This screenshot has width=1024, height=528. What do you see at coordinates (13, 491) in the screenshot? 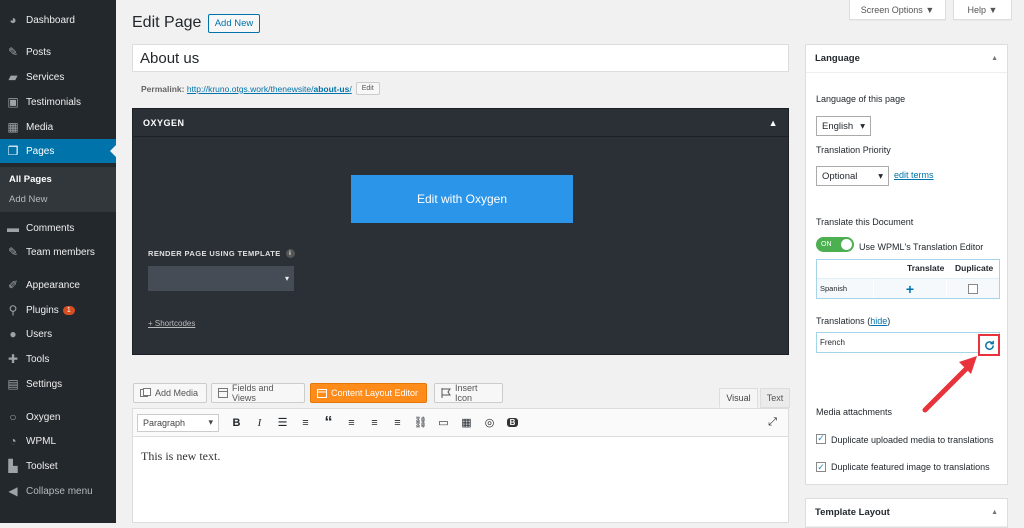
I see `collapse-icon: ◀` at bounding box center [13, 491].